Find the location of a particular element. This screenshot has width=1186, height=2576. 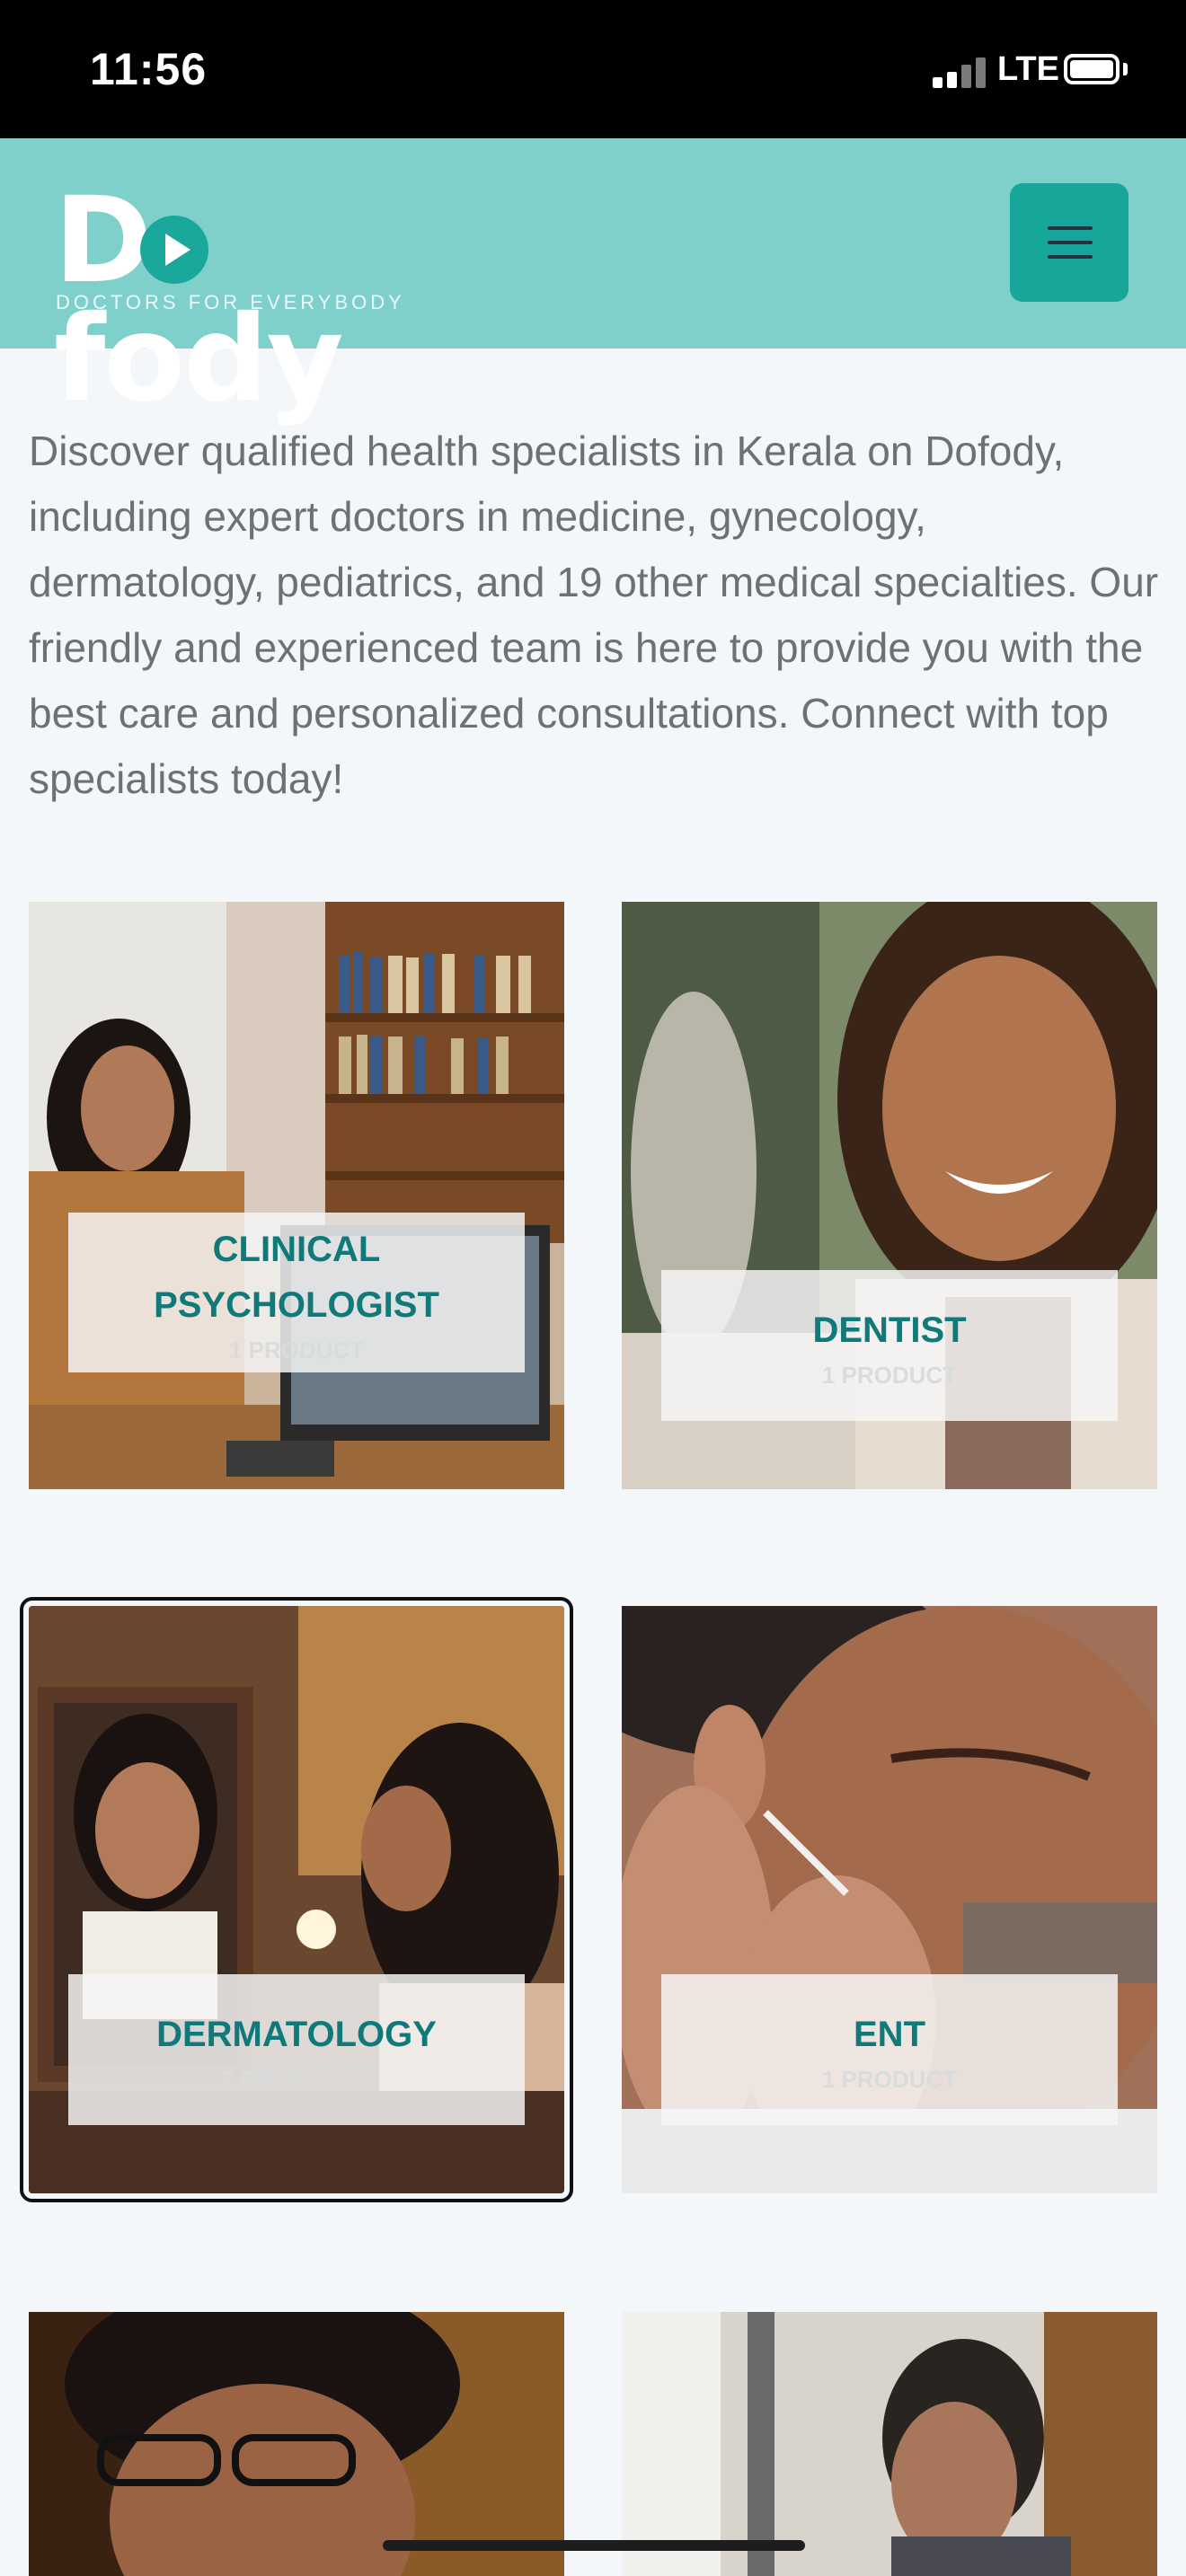

specialty-title: CLINICAL PSYCHOLOGIST is located at coordinates (296, 1277).